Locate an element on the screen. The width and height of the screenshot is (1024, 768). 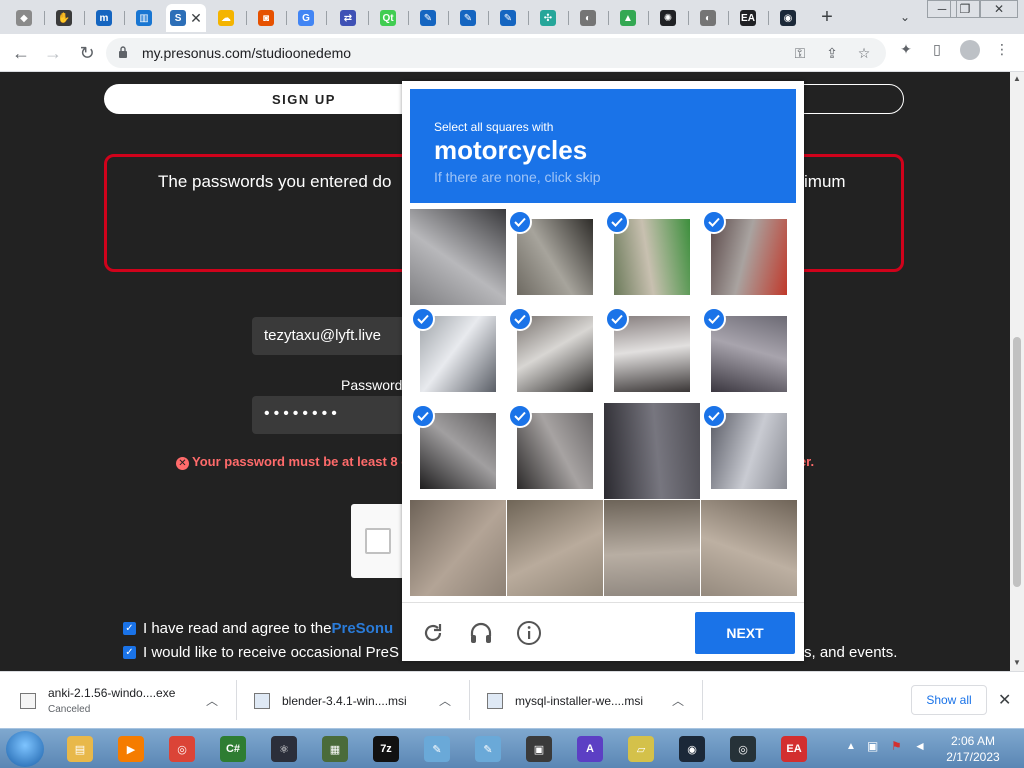
close-tab-icon: ✕ is located at coordinates (196, 18).